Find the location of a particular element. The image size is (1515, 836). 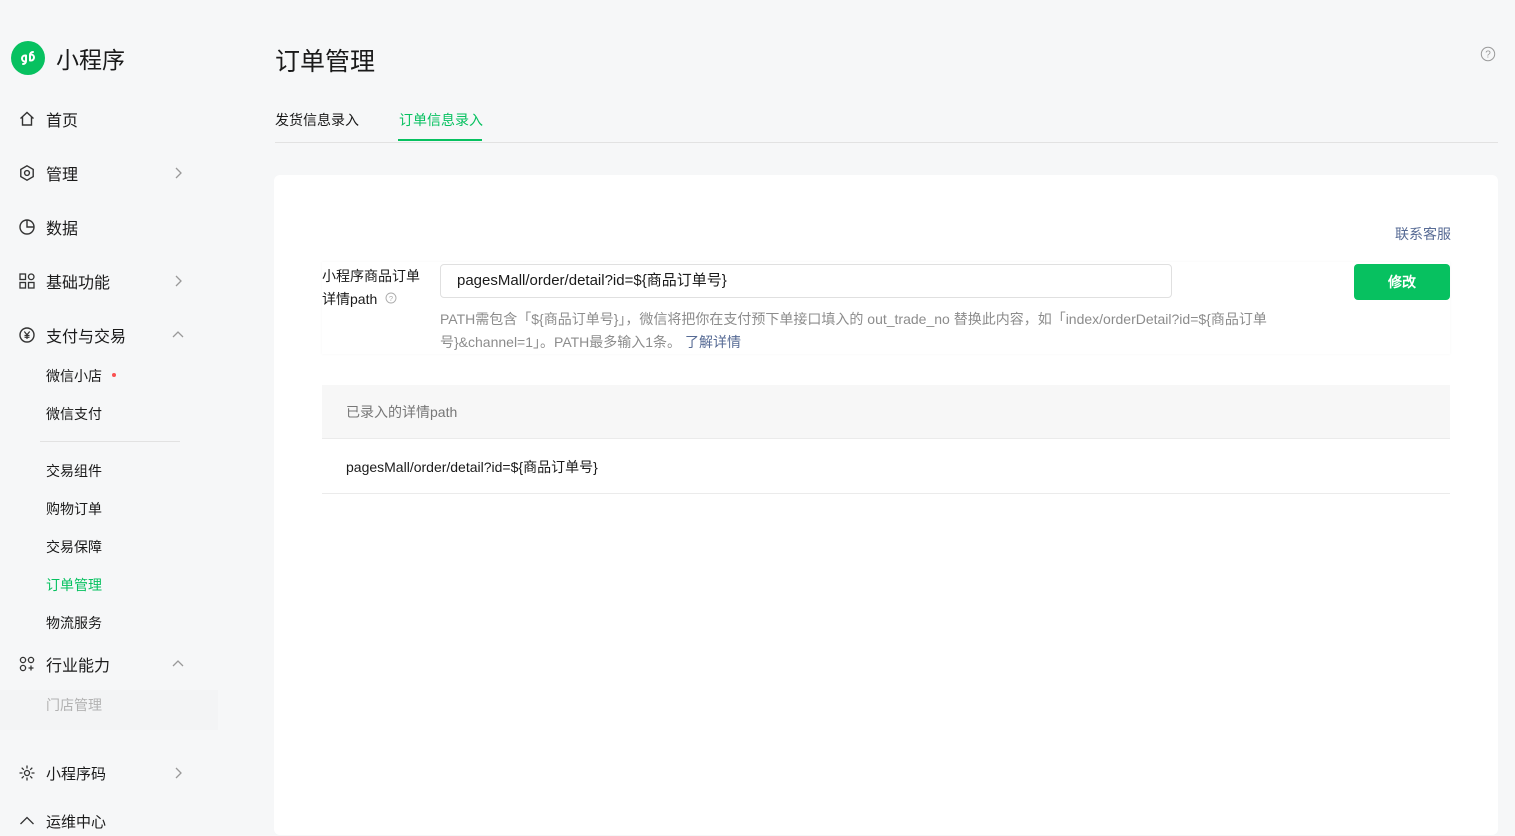

nav-qrcode: 小程序码 is located at coordinates (103, 773).